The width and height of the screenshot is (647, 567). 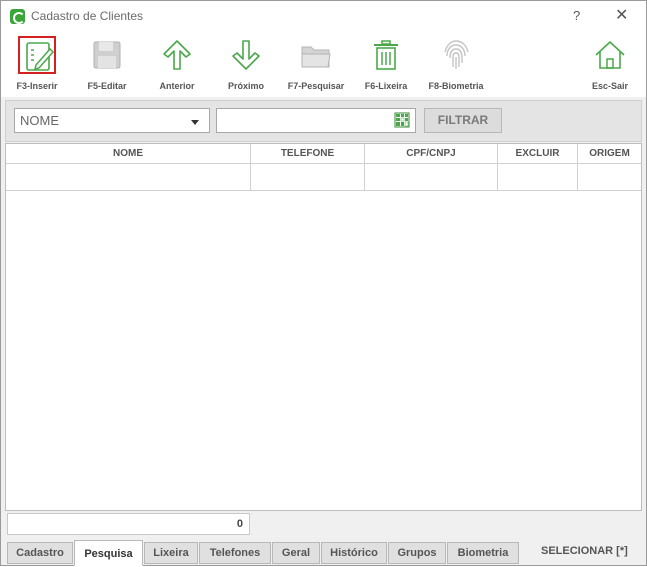 I want to click on search-input, so click(x=316, y=120).